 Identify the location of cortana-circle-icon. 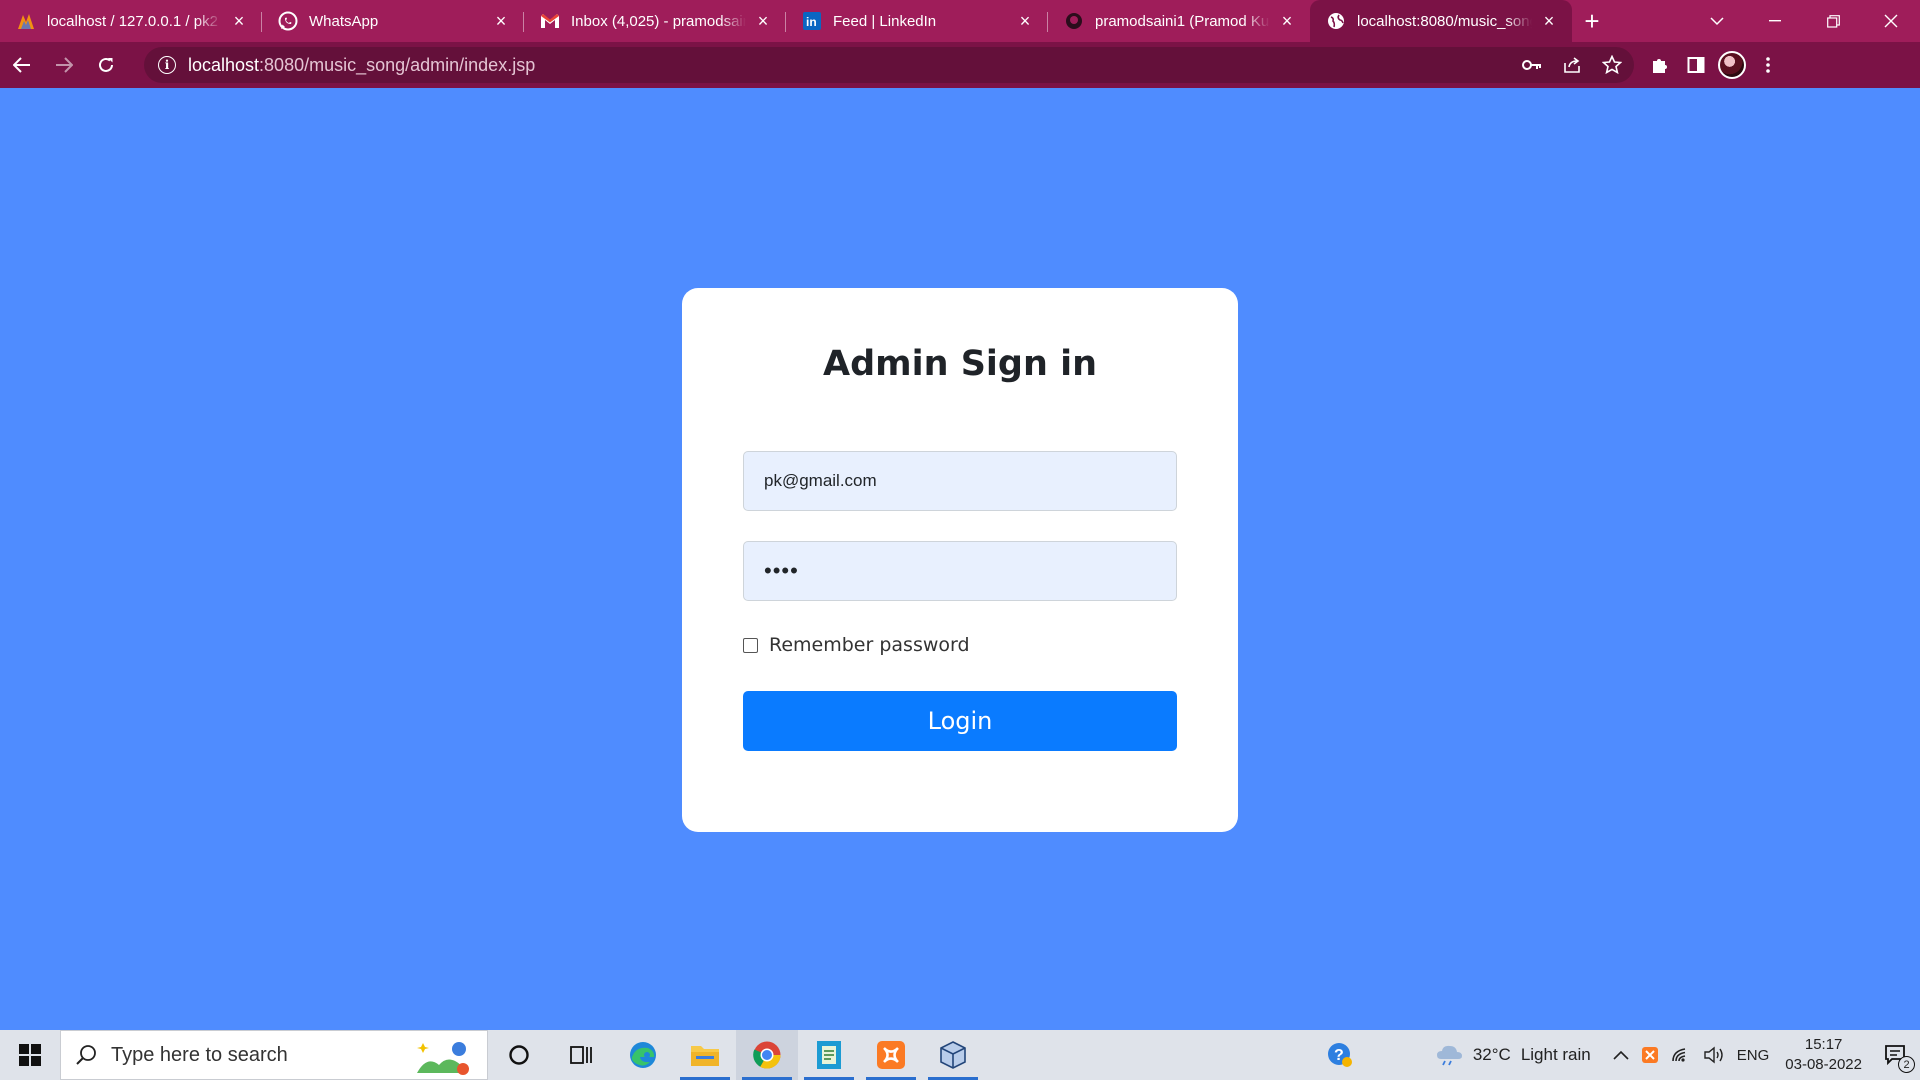
(519, 1055).